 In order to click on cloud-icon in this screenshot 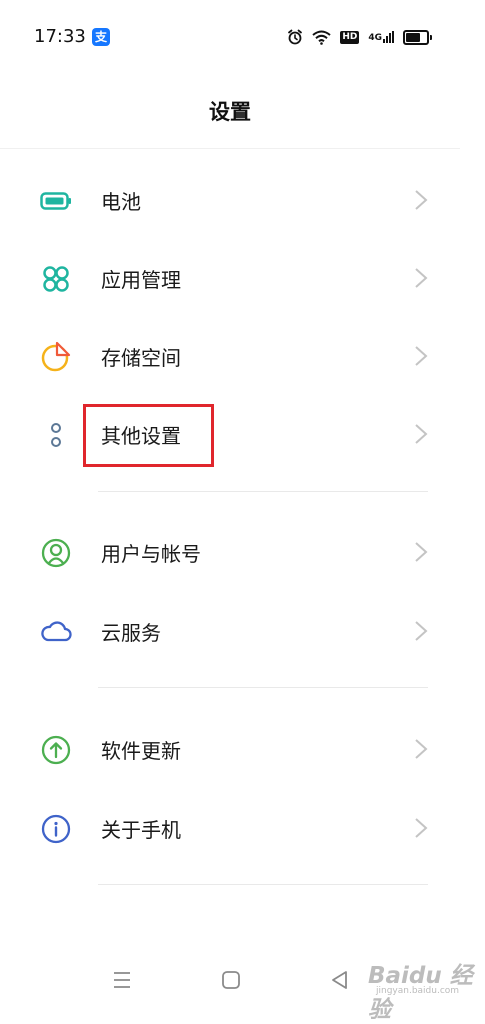, I will do `click(56, 632)`.